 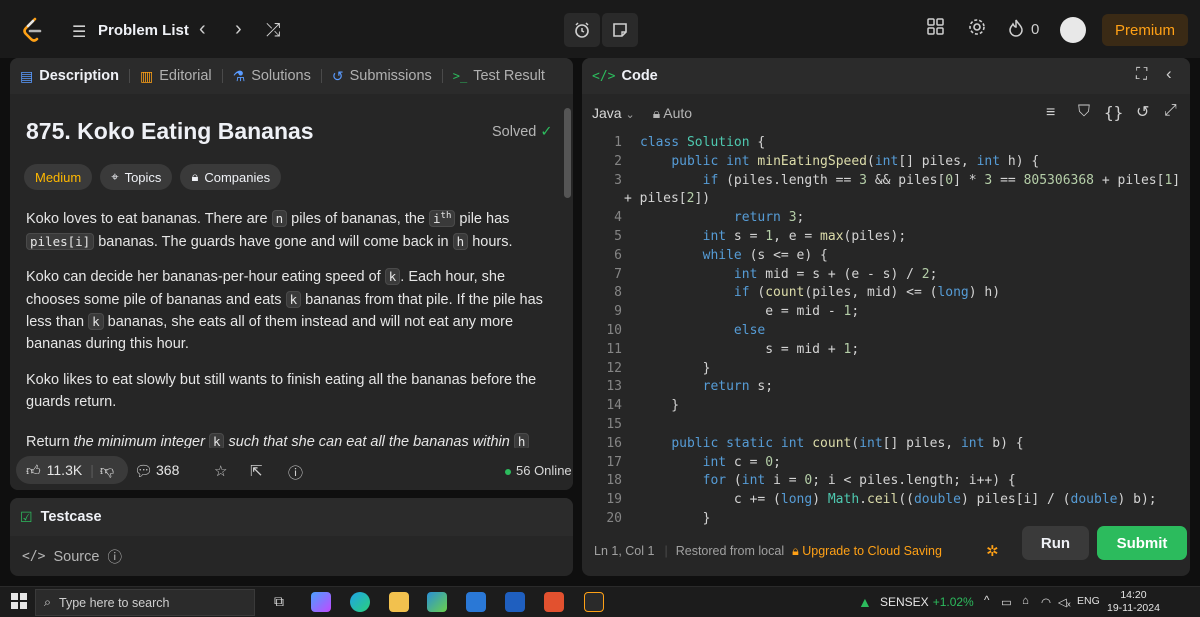 What do you see at coordinates (1046, 602) in the screenshot?
I see `wifi-icon: ◠` at bounding box center [1046, 602].